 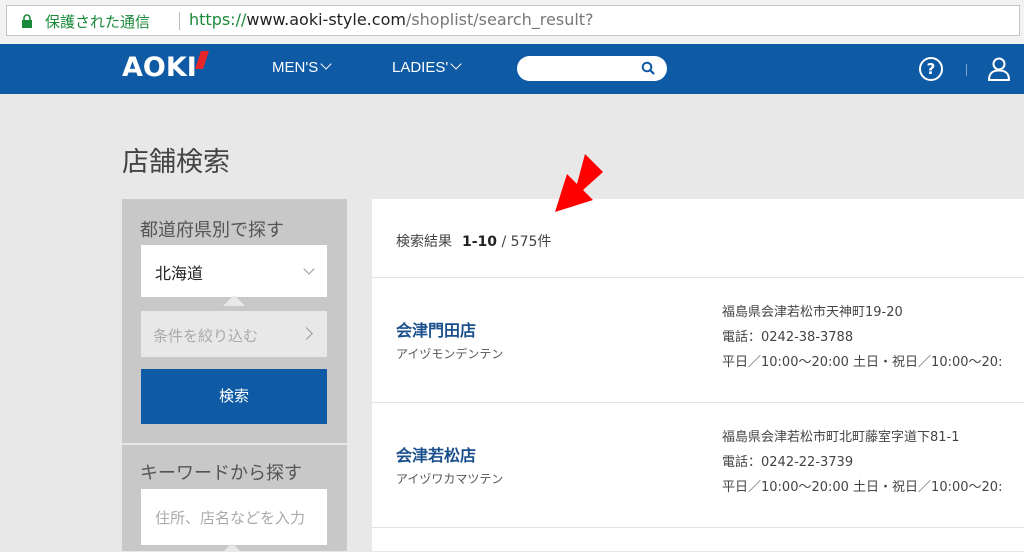 I want to click on result-count-label: 検索結果, so click(x=424, y=242).